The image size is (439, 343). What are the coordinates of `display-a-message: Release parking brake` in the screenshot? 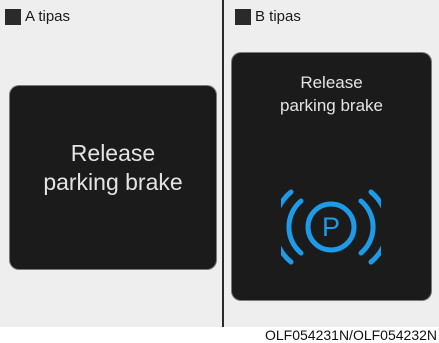 It's located at (113, 168).